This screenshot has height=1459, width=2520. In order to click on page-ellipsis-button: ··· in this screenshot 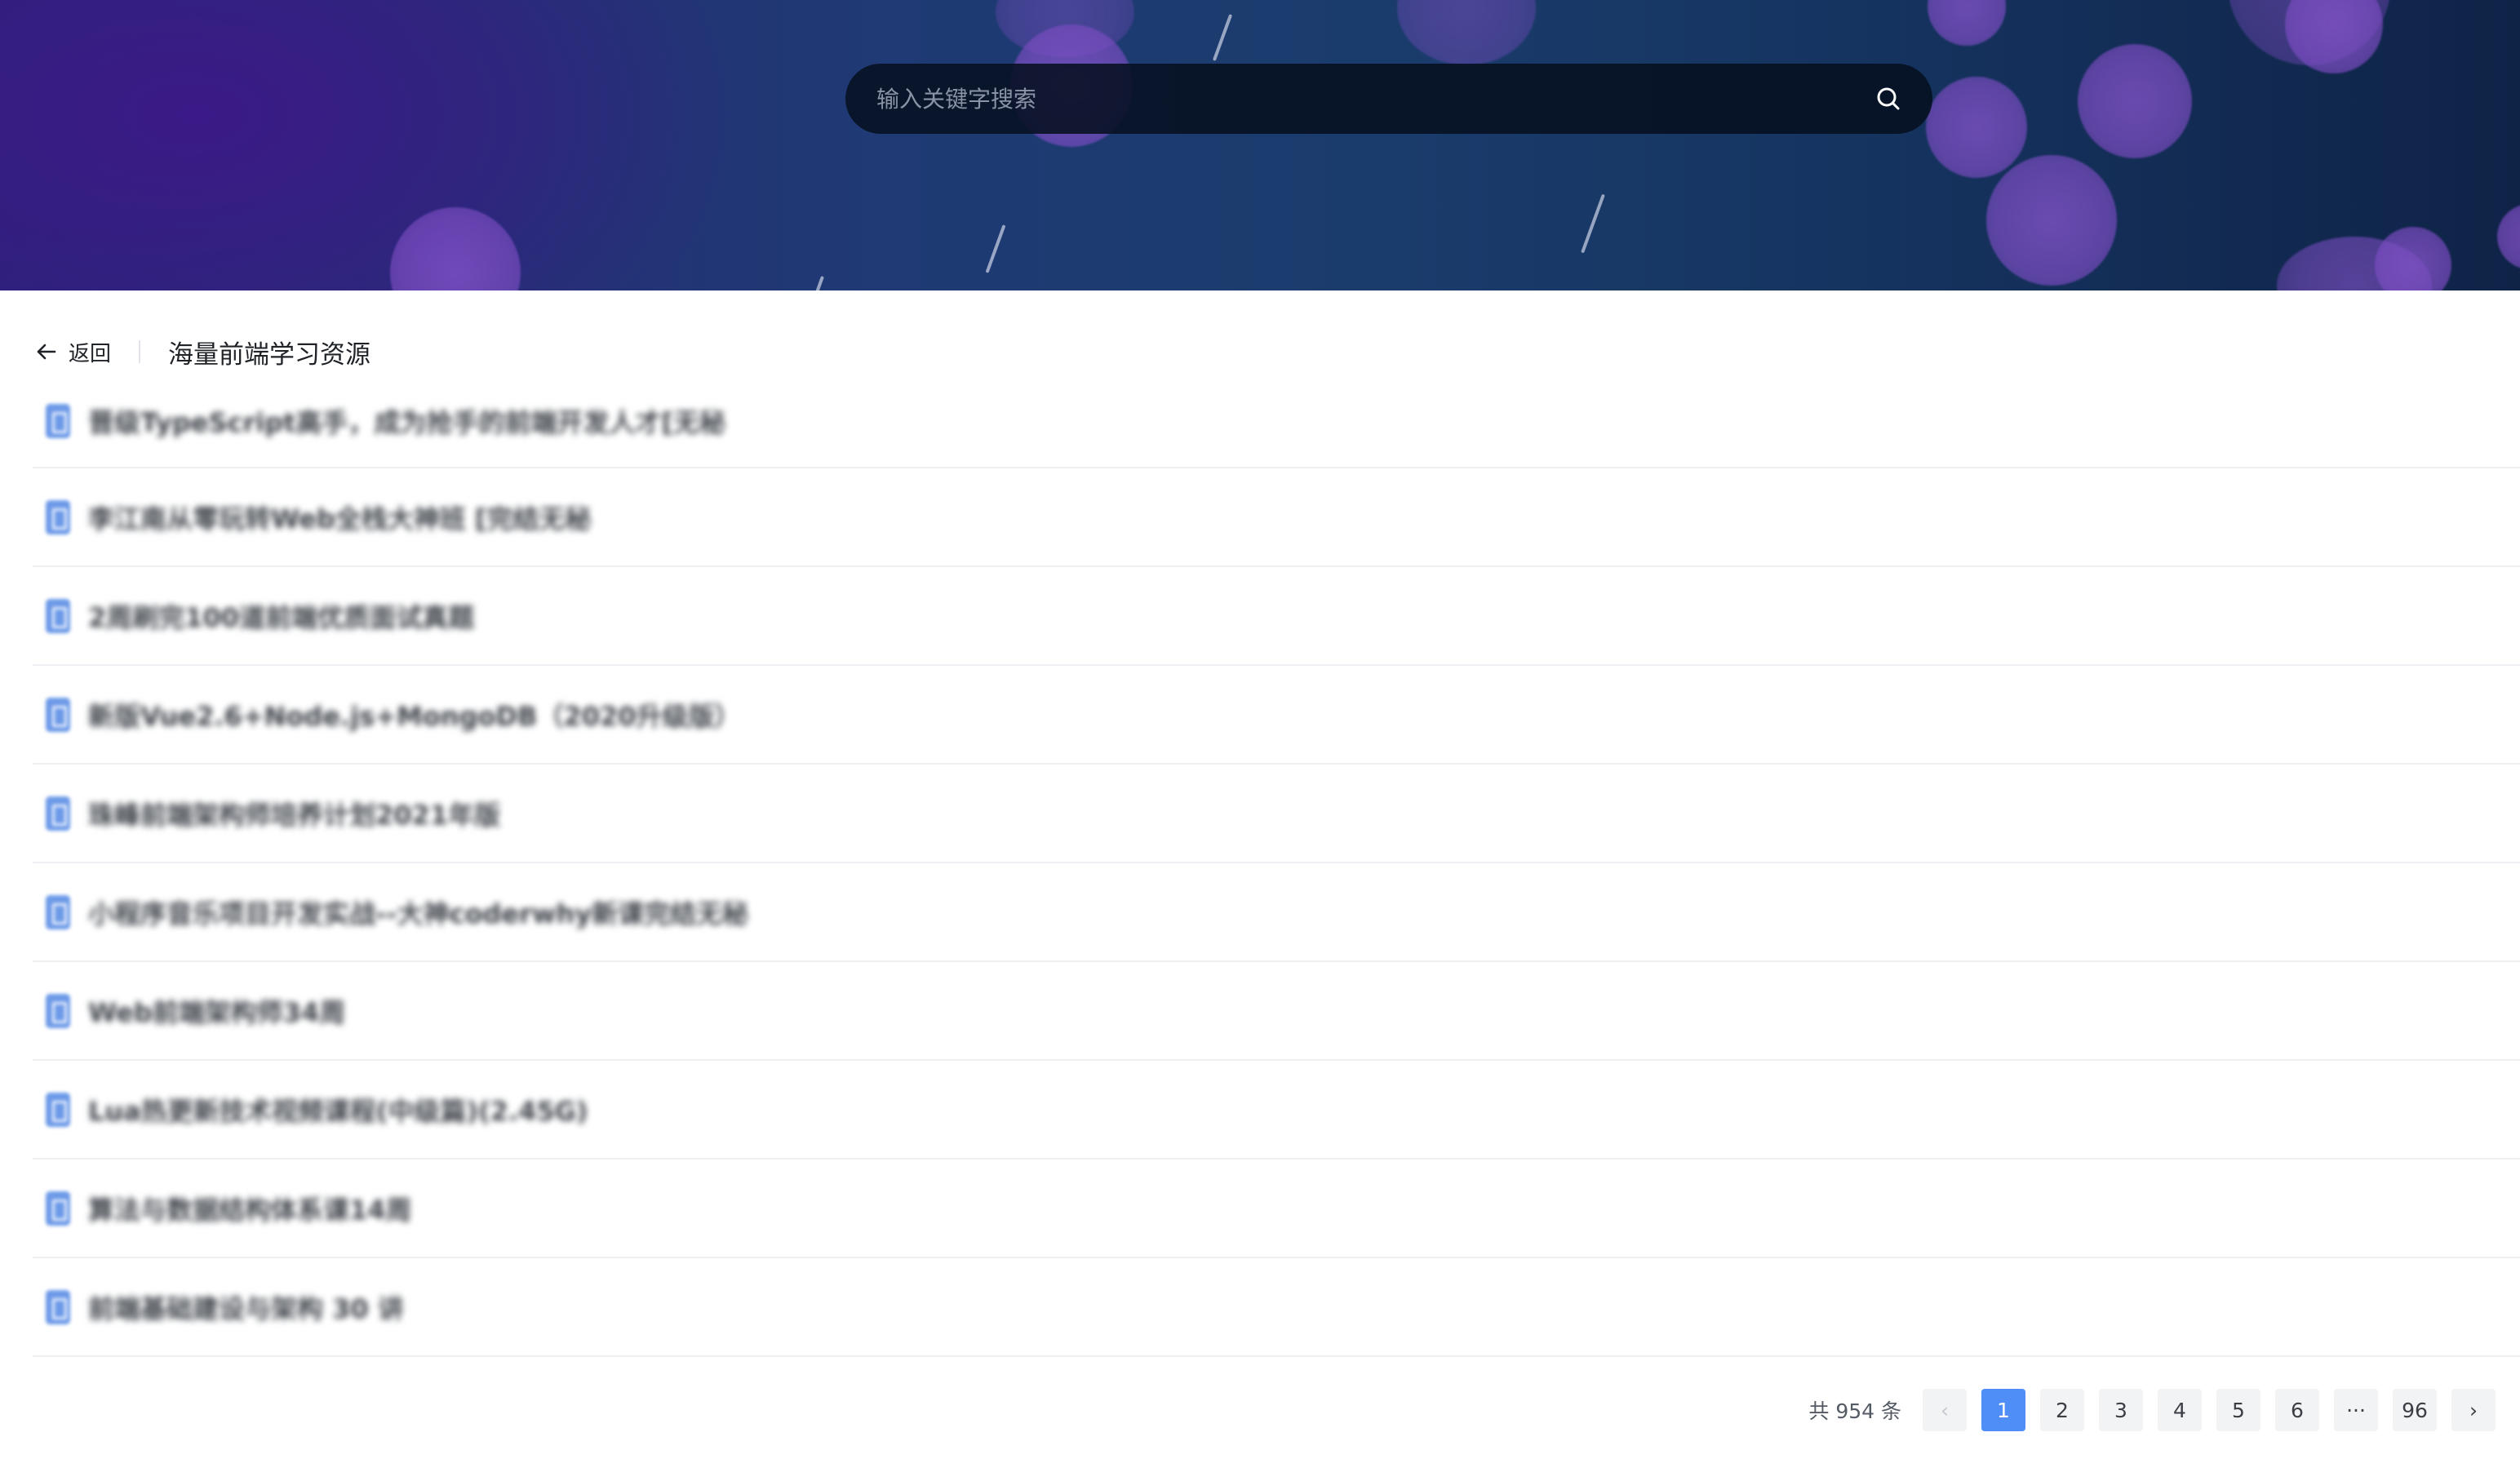, I will do `click(2356, 1410)`.